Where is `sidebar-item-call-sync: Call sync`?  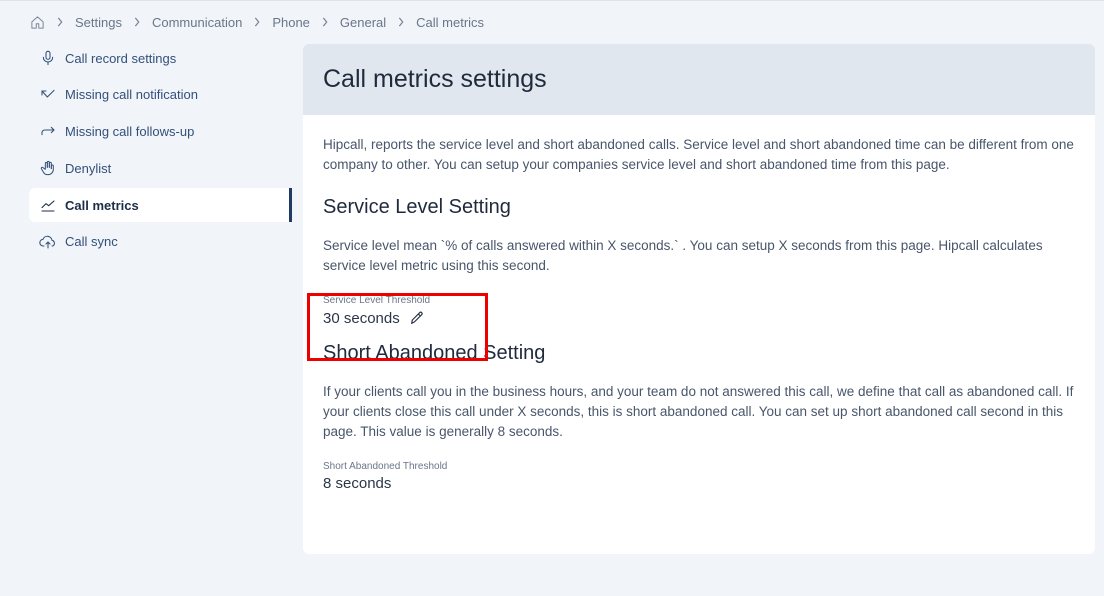 sidebar-item-call-sync: Call sync is located at coordinates (160, 242).